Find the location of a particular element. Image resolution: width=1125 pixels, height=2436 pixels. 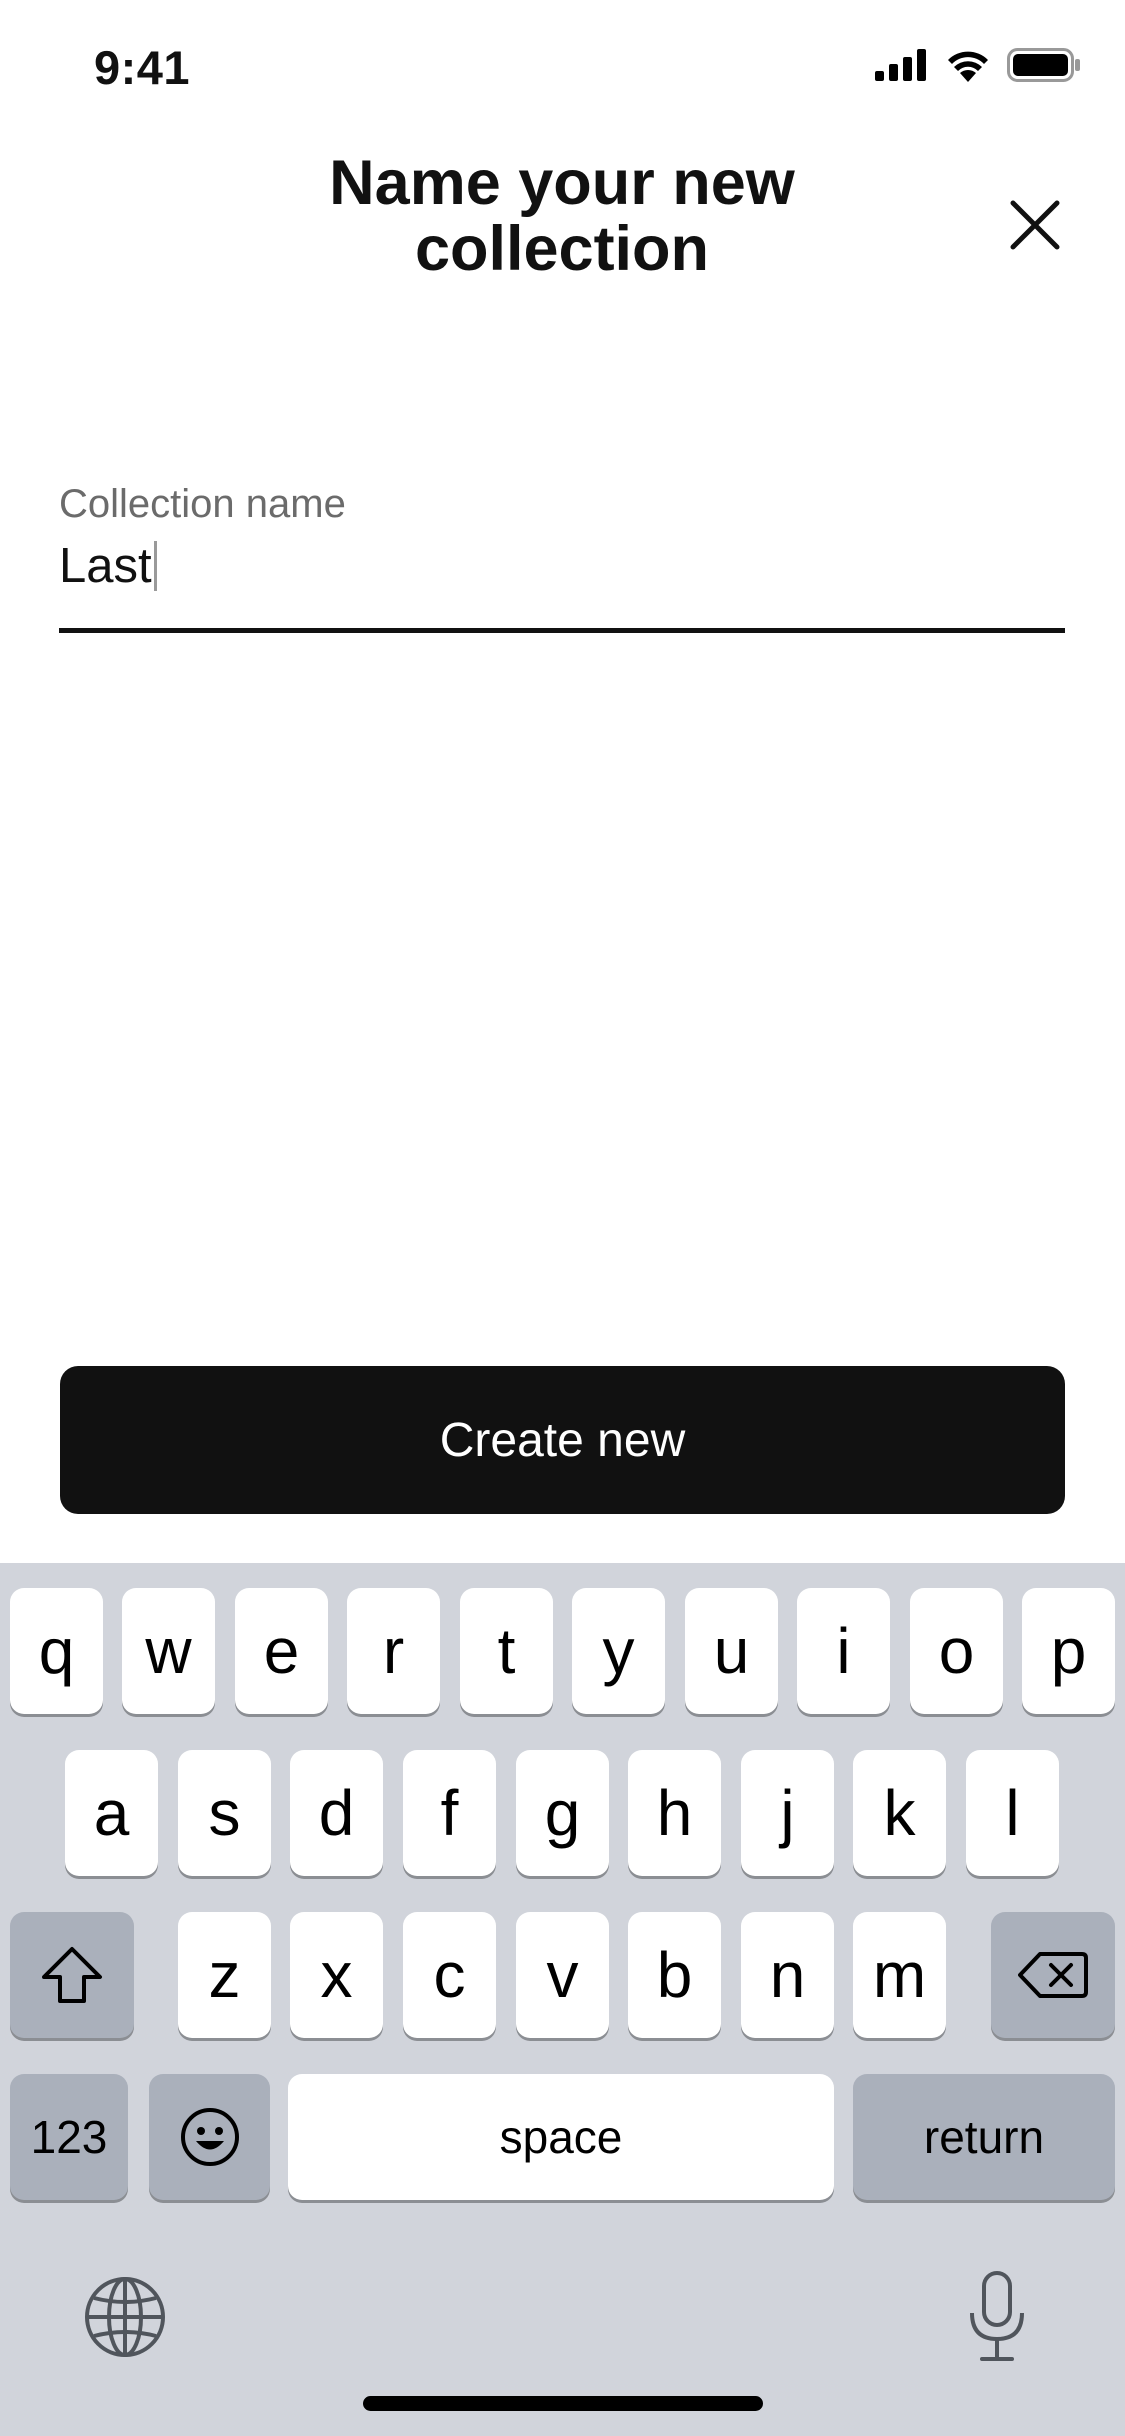

key-a: a is located at coordinates (111, 1813).